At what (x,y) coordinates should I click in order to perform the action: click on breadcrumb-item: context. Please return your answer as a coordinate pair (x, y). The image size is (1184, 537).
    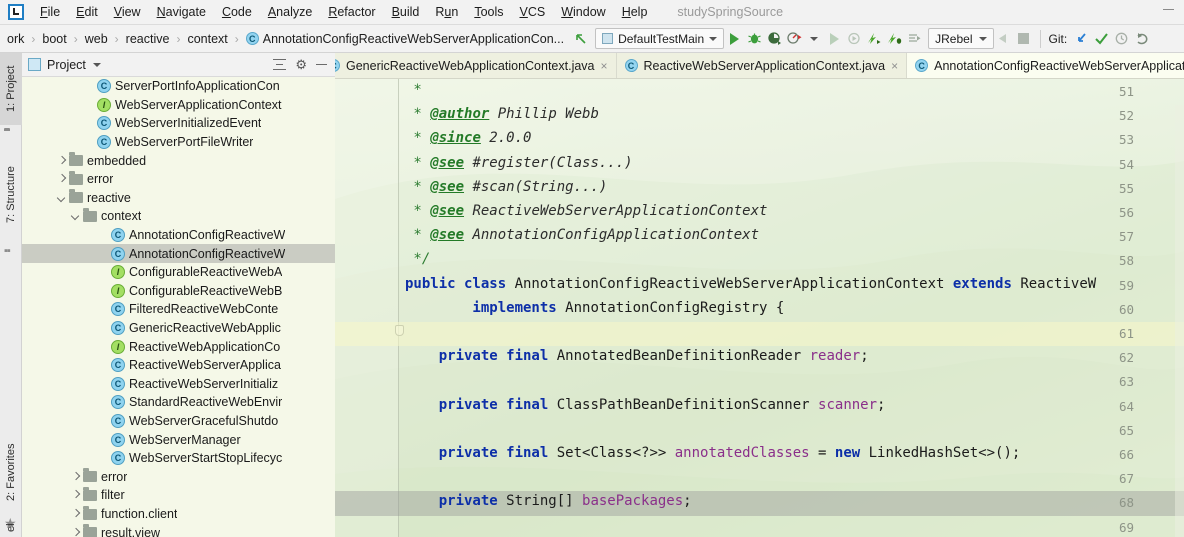
    Looking at the image, I should click on (207, 39).